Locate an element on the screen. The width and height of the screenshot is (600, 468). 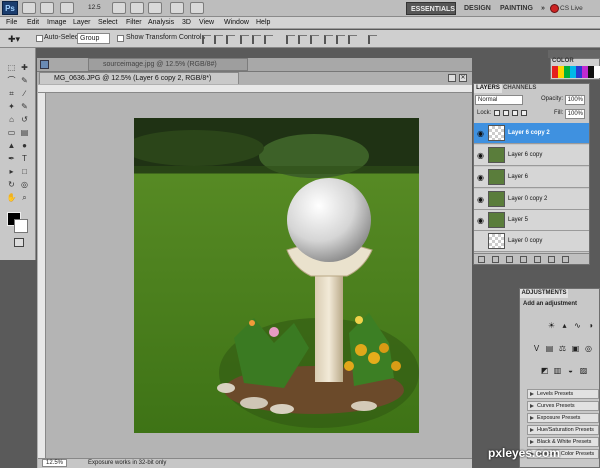
document-tab-sourceimage: sourceimage.jpg @ 12.5% (RGB/8#) is located at coordinates (168, 64).